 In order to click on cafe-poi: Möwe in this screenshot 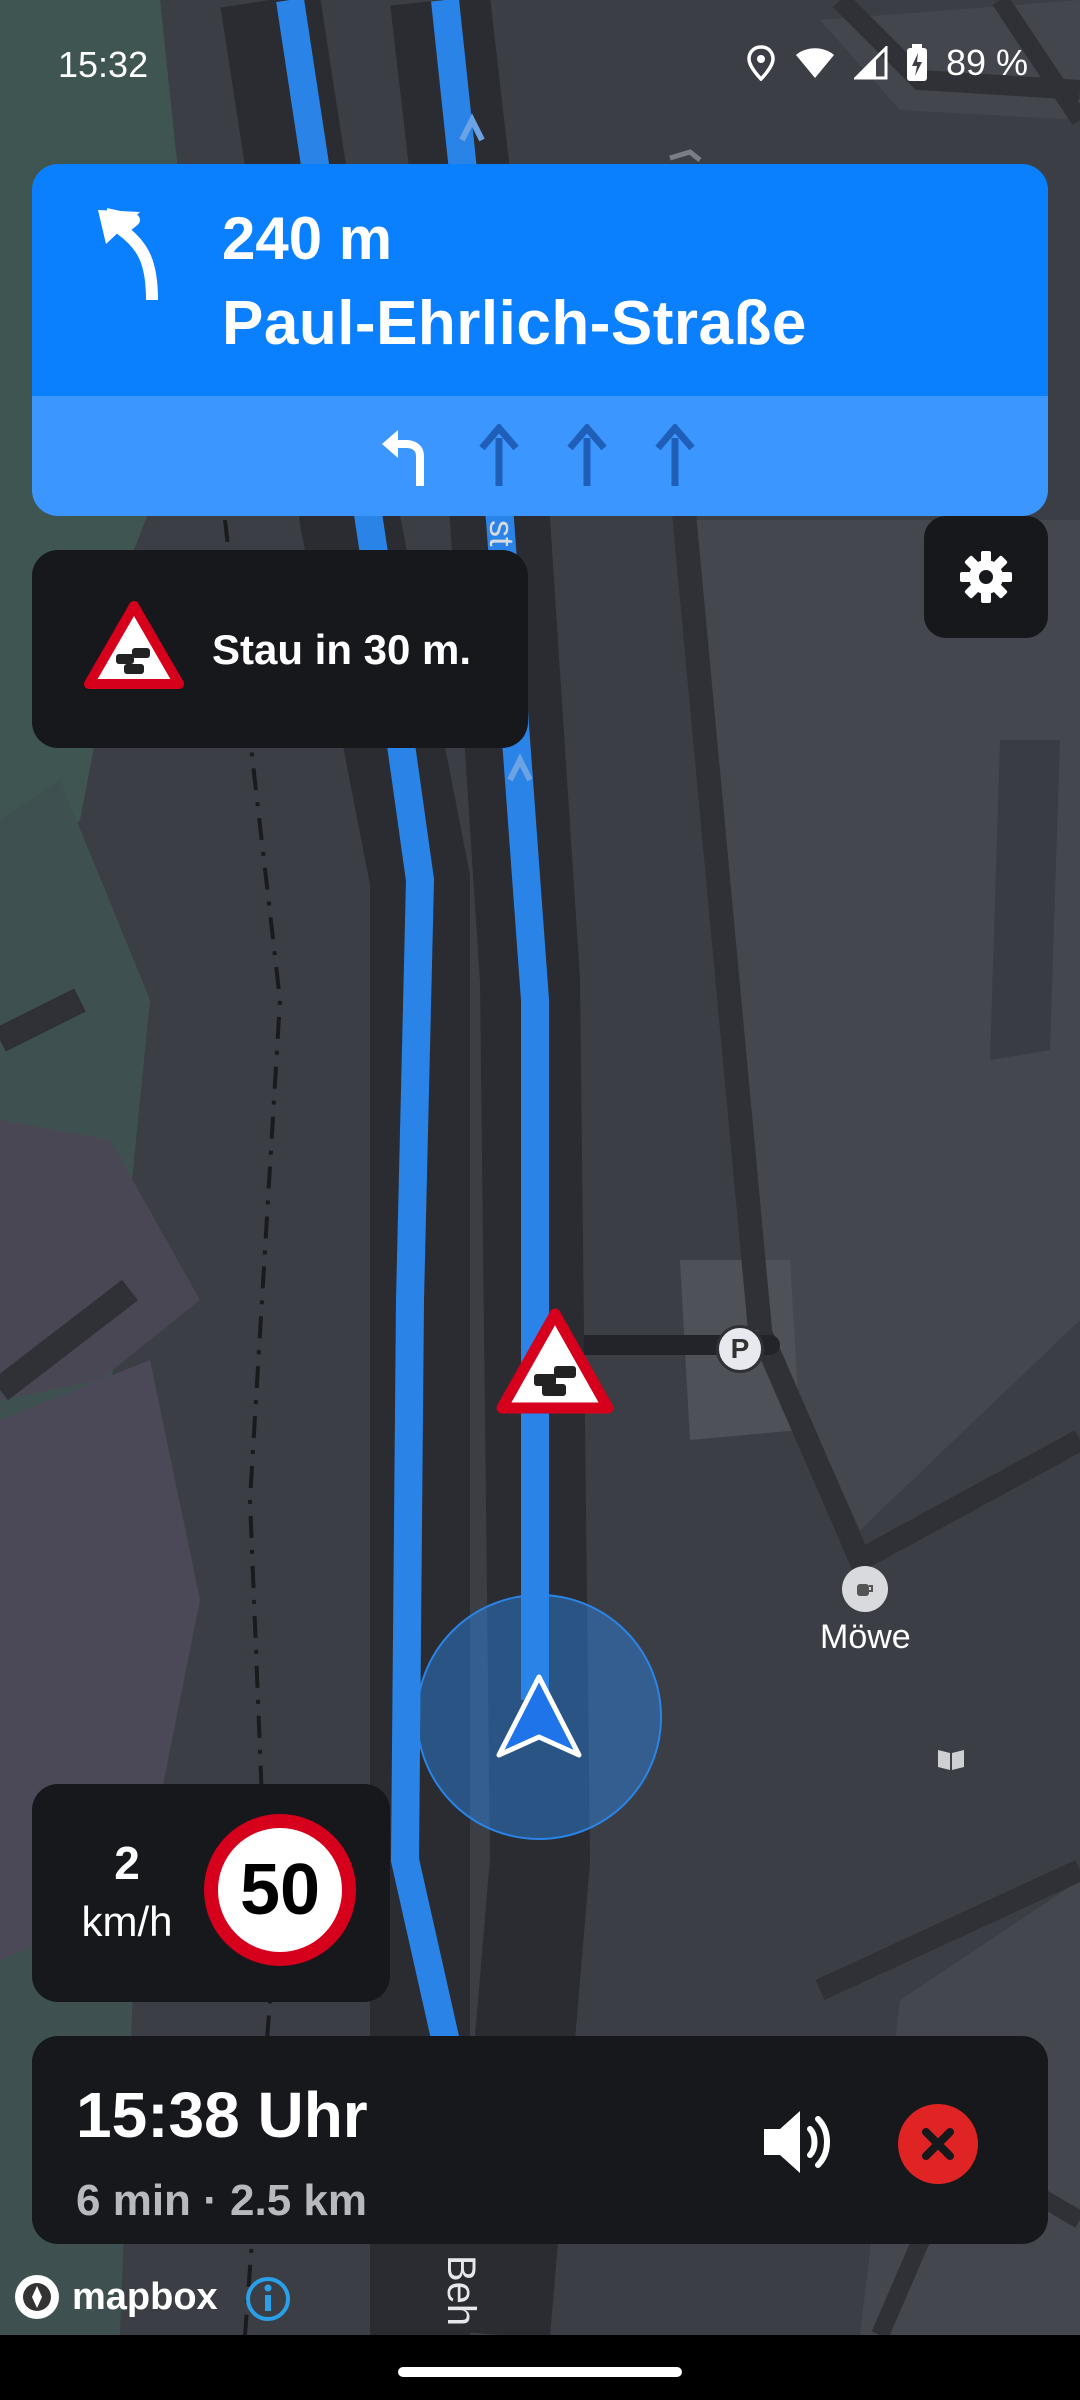, I will do `click(865, 1611)`.